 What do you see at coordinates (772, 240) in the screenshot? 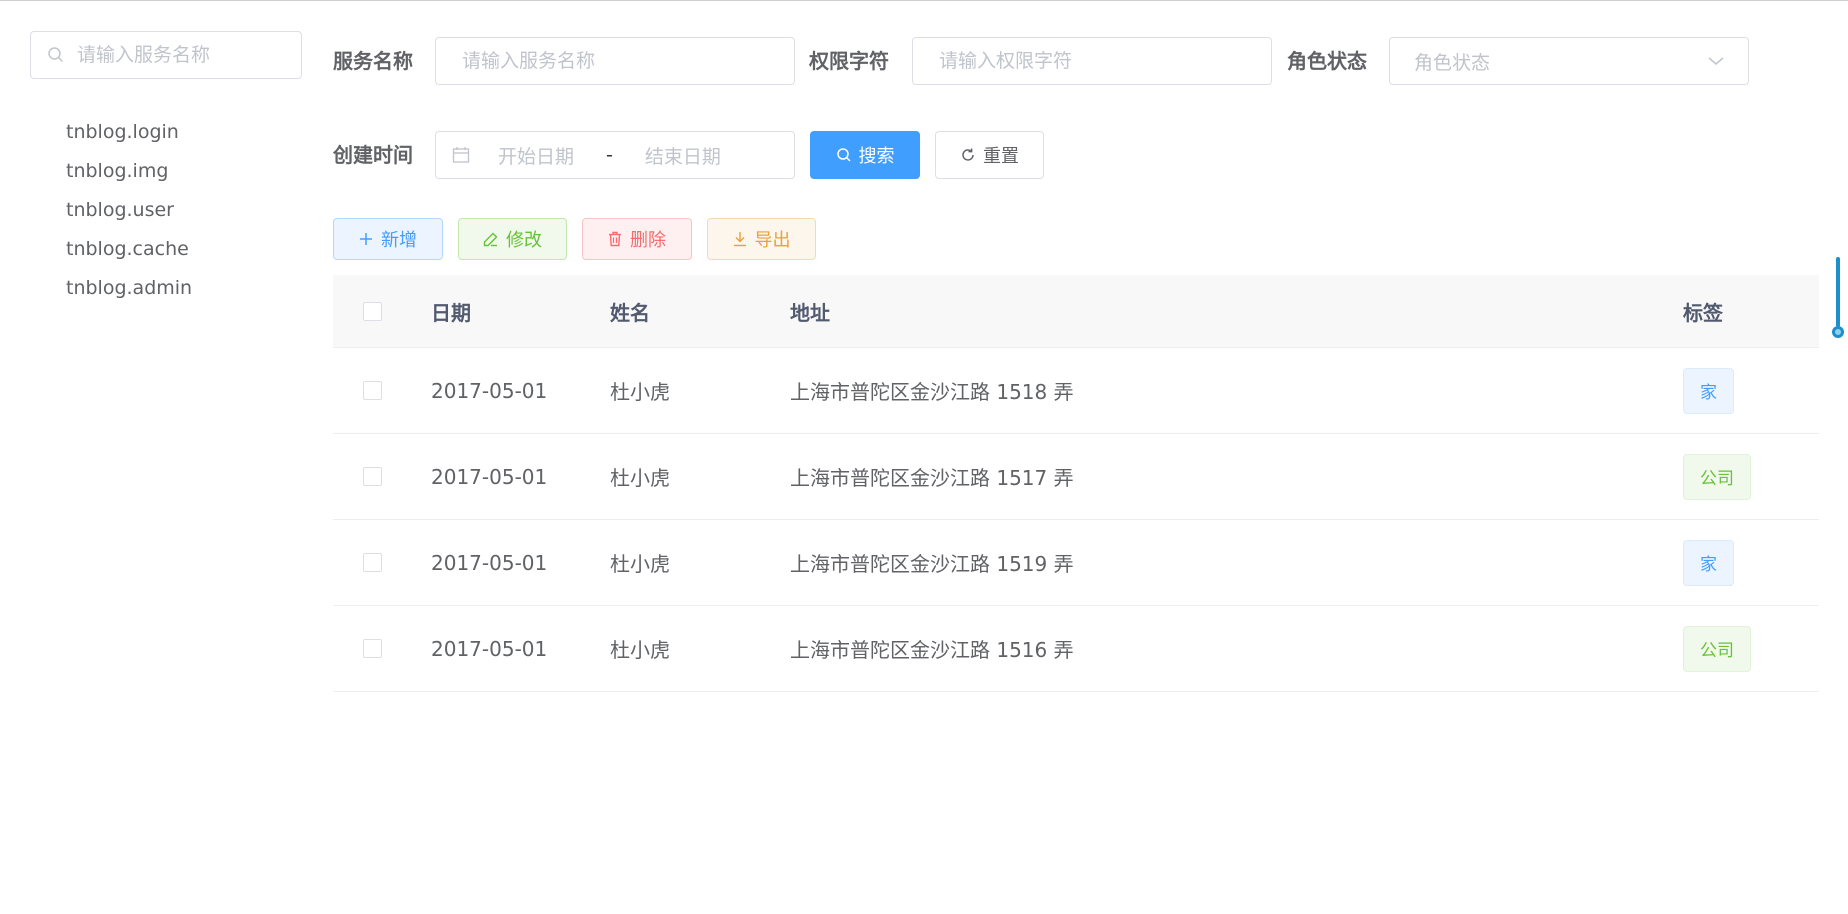
I see `export-button-label: 导出` at bounding box center [772, 240].